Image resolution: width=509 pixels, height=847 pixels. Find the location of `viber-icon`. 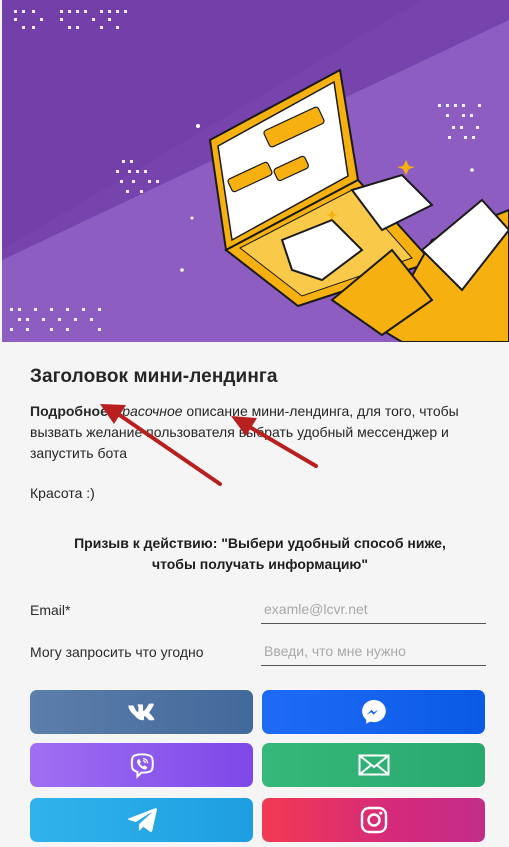

viber-icon is located at coordinates (142, 766).